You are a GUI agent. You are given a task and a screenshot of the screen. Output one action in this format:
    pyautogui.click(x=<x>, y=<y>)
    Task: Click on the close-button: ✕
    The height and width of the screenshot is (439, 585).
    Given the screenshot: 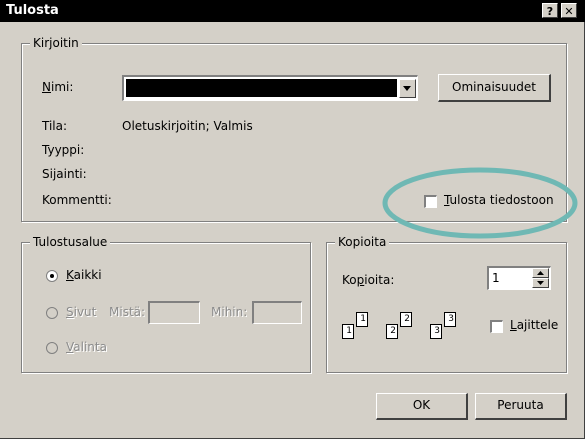 What is the action you would take?
    pyautogui.click(x=569, y=10)
    